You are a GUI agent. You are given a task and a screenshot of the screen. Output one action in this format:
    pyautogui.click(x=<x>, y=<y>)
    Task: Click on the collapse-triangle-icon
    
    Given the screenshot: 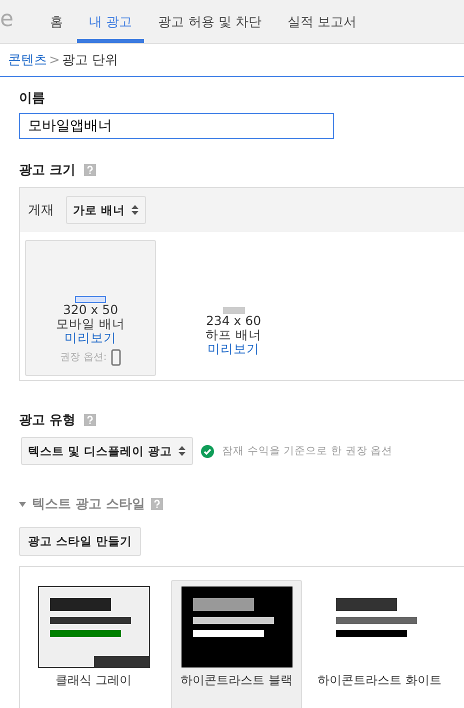 What is the action you would take?
    pyautogui.click(x=22, y=504)
    